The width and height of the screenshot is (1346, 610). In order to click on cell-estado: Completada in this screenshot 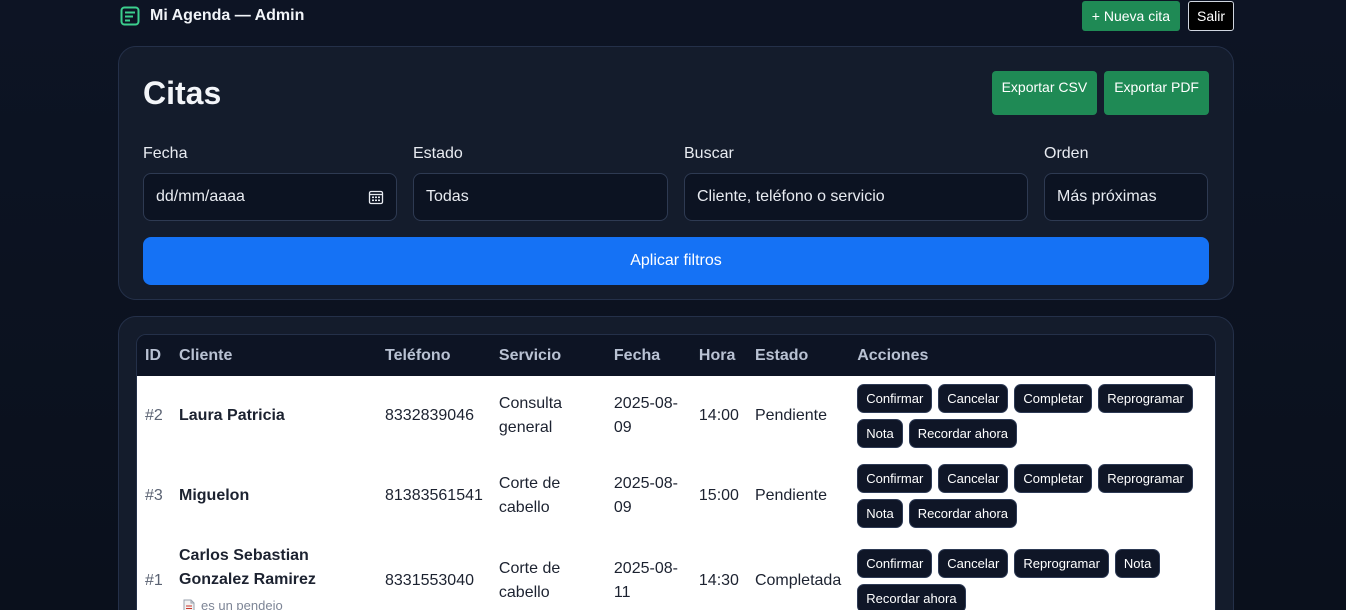, I will do `click(798, 580)`.